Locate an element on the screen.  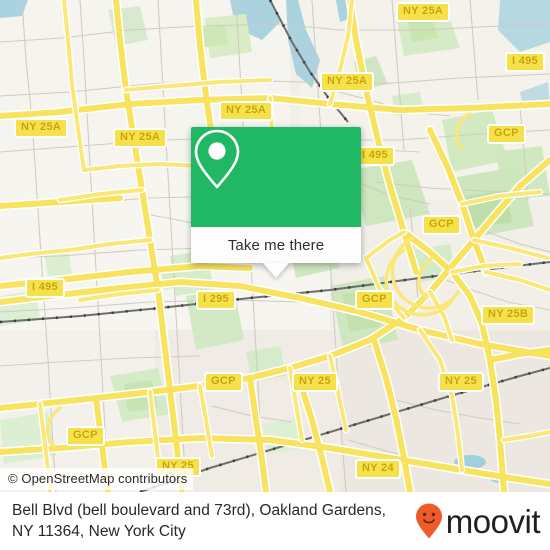
road-shield: NY 24 is located at coordinates (378, 469).